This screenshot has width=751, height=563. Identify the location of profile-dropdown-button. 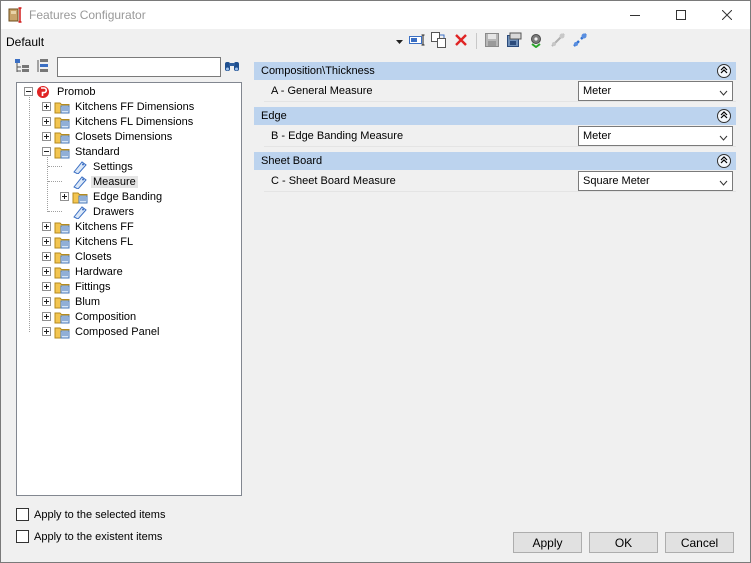
(399, 41).